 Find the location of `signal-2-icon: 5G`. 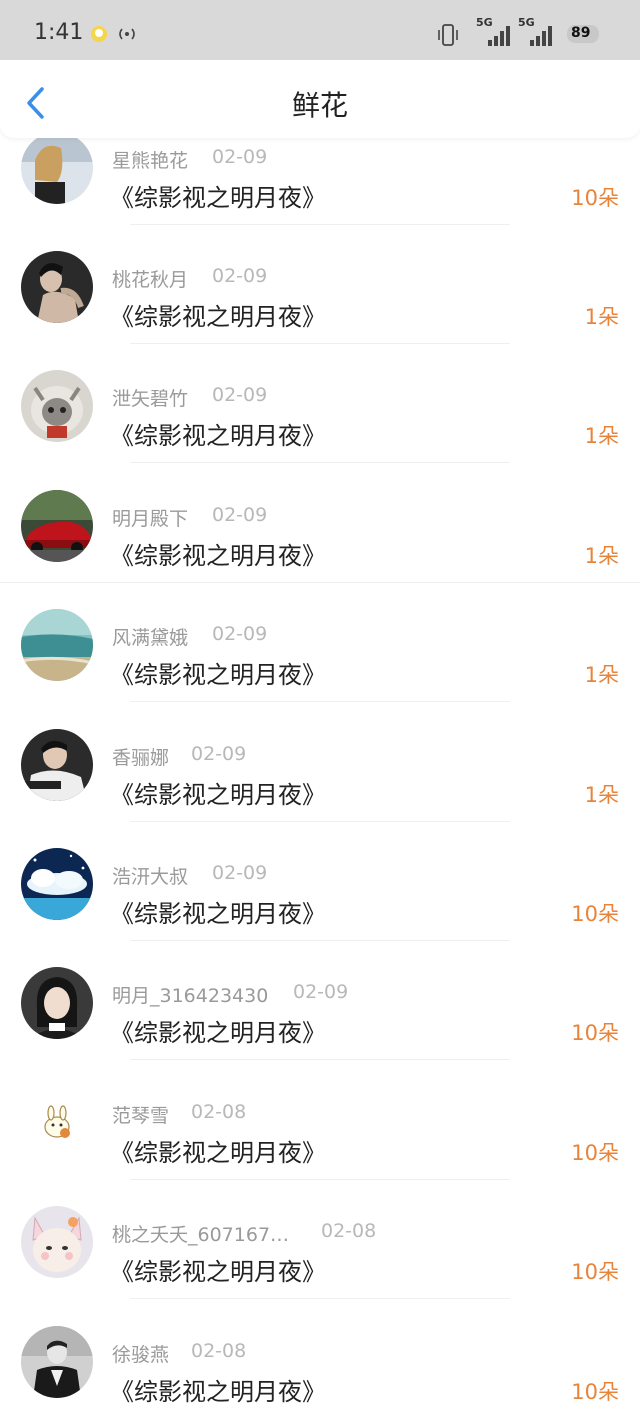

signal-2-icon: 5G is located at coordinates (538, 35).